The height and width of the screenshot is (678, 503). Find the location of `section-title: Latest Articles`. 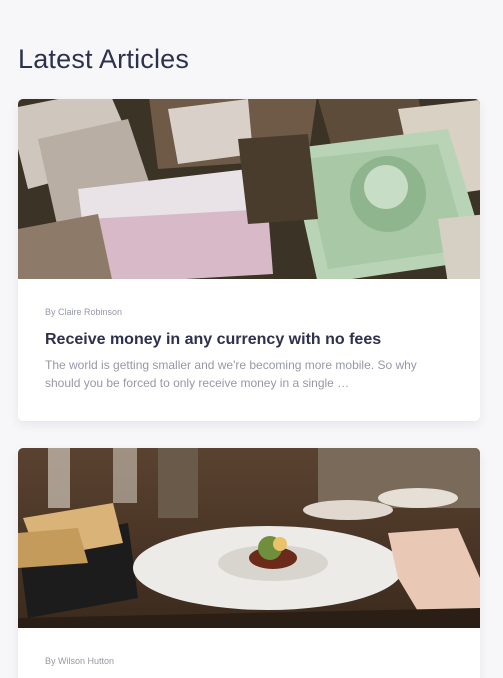

section-title: Latest Articles is located at coordinates (104, 59).